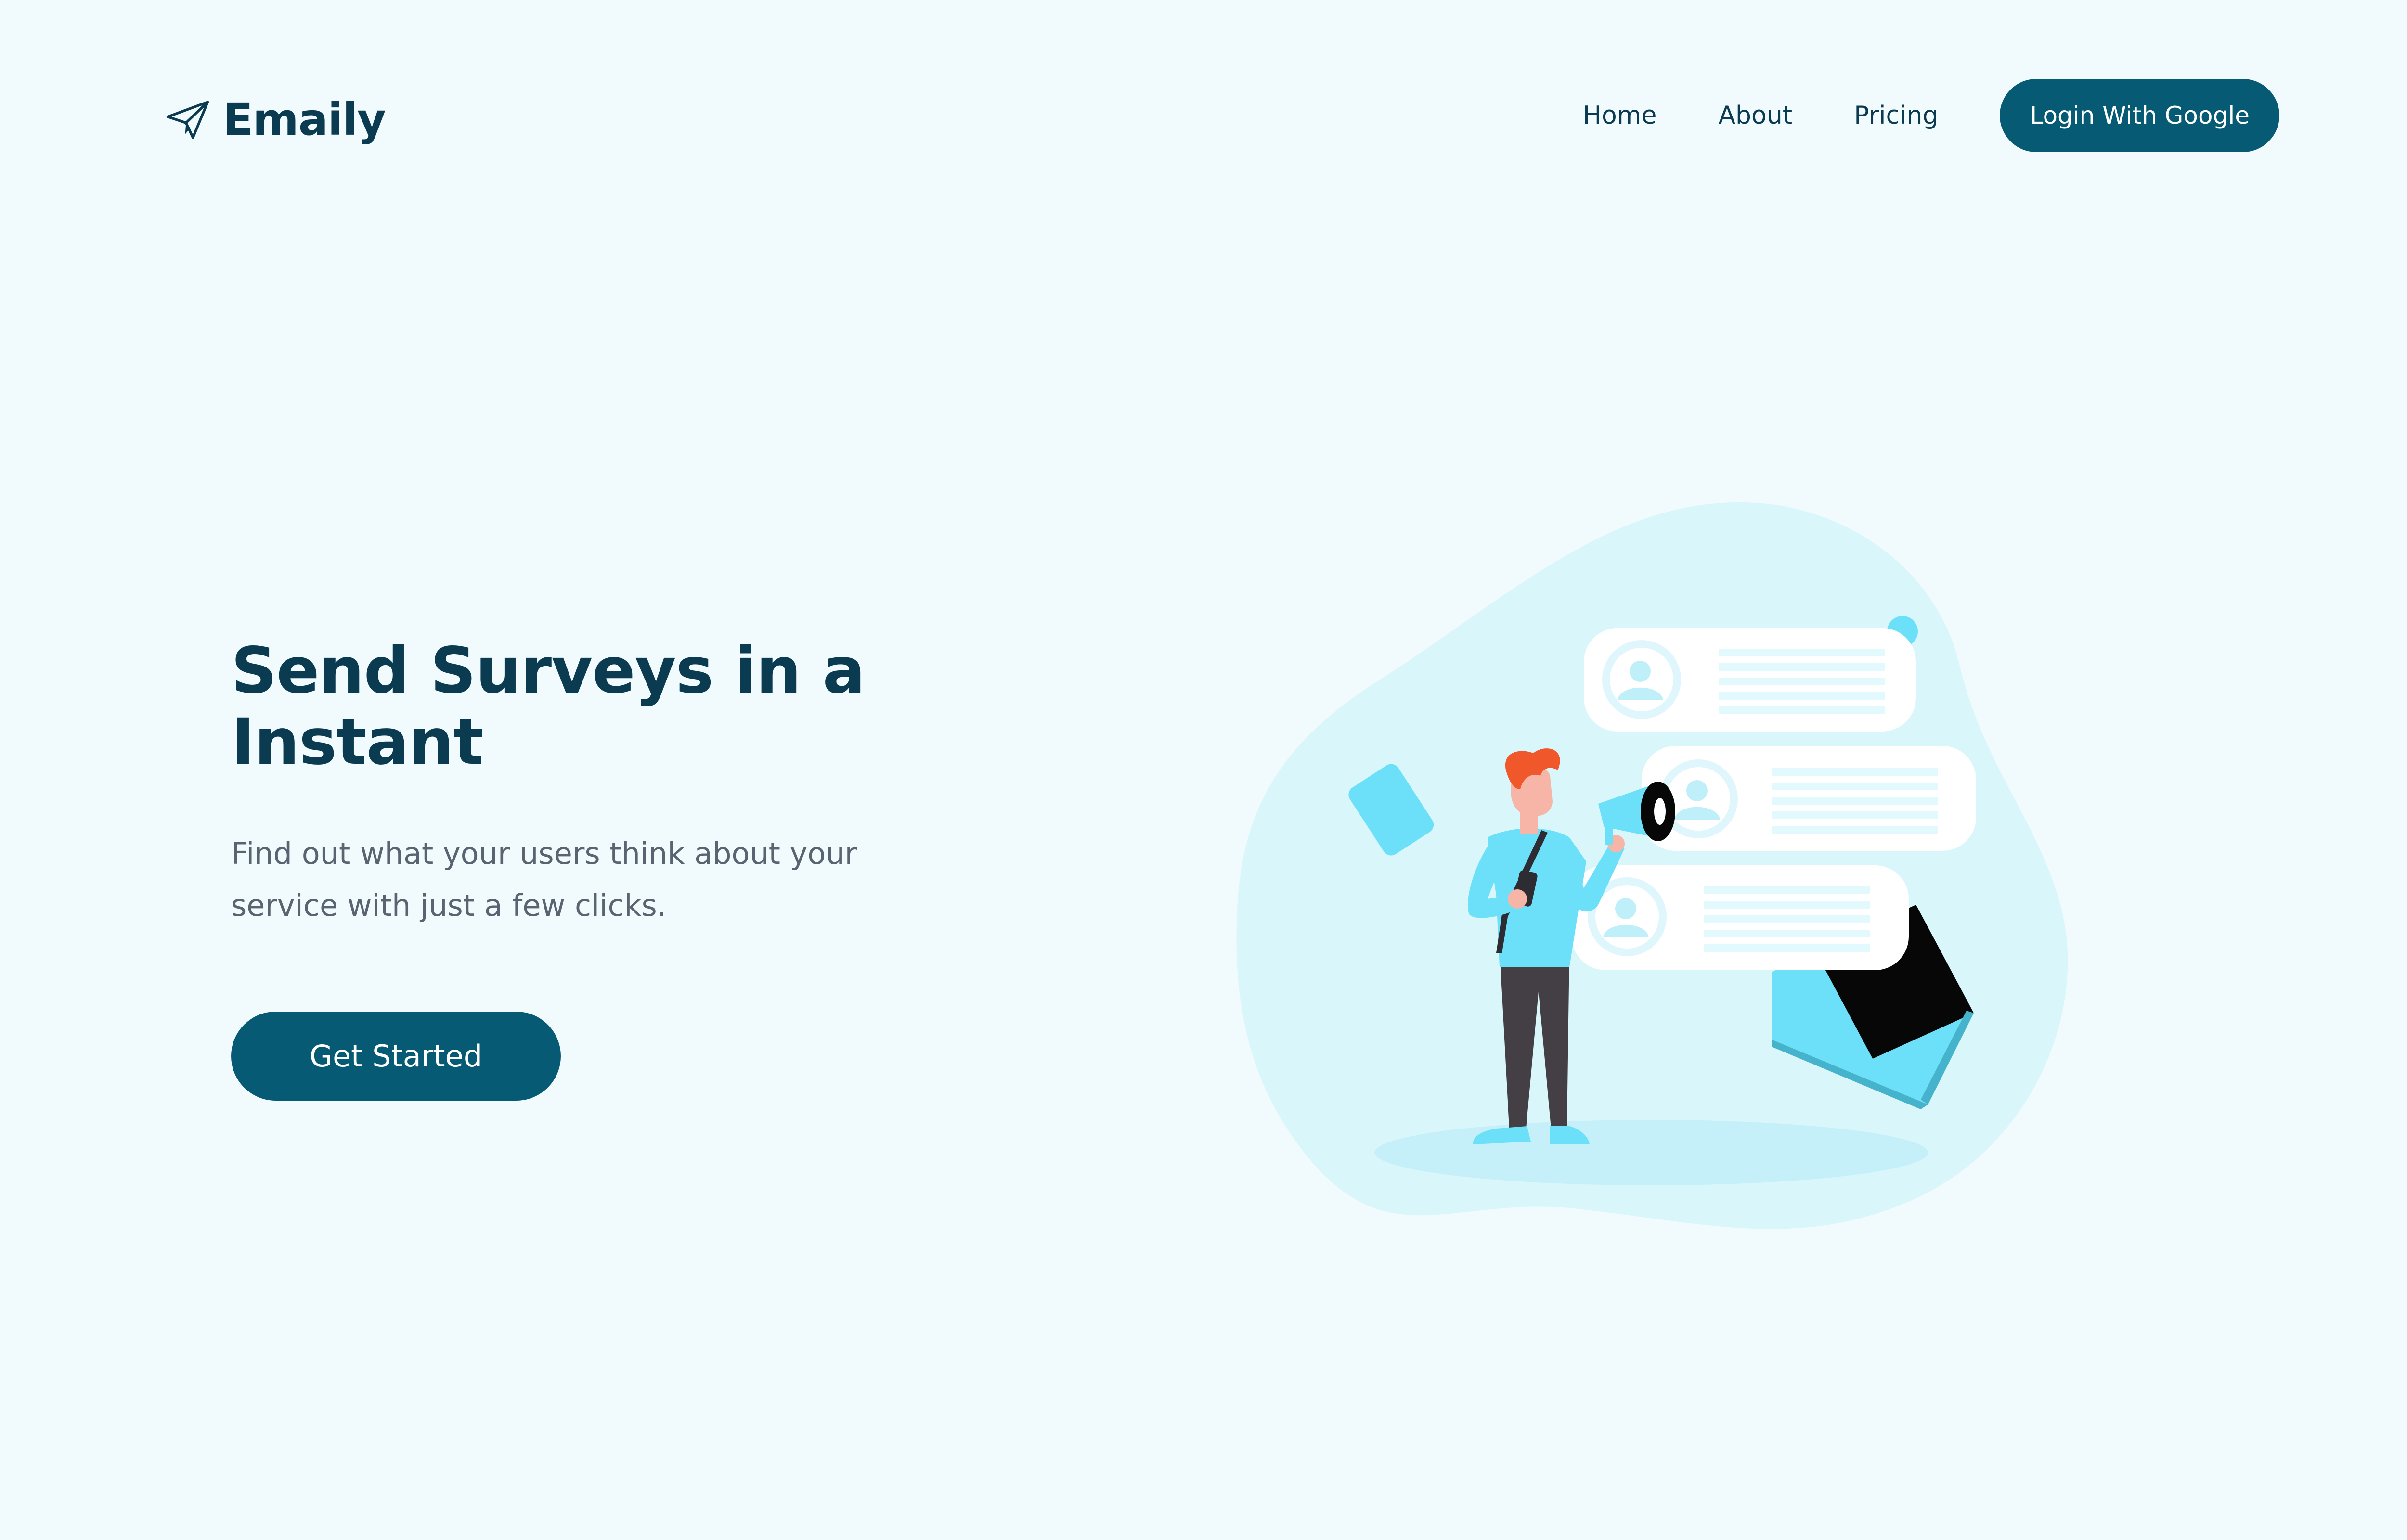 Image resolution: width=2407 pixels, height=1540 pixels. Describe the element at coordinates (396, 1056) in the screenshot. I see `get-started-button: Get Started` at that location.